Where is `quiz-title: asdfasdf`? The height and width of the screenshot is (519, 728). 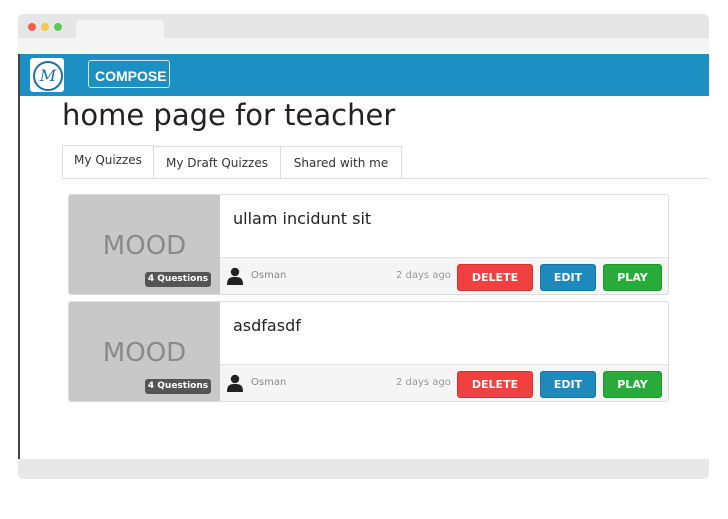 quiz-title: asdfasdf is located at coordinates (267, 325).